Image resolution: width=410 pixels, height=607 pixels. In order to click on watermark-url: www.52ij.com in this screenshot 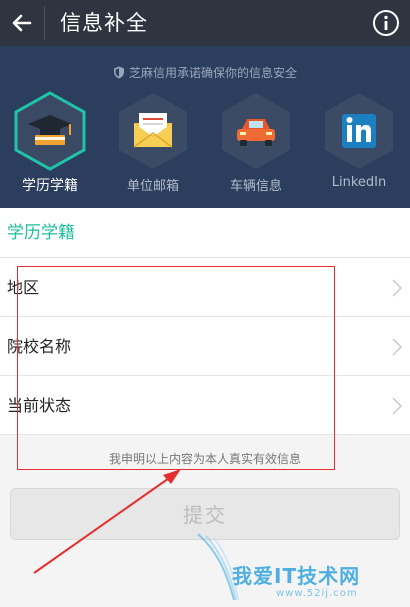, I will do `click(317, 593)`.